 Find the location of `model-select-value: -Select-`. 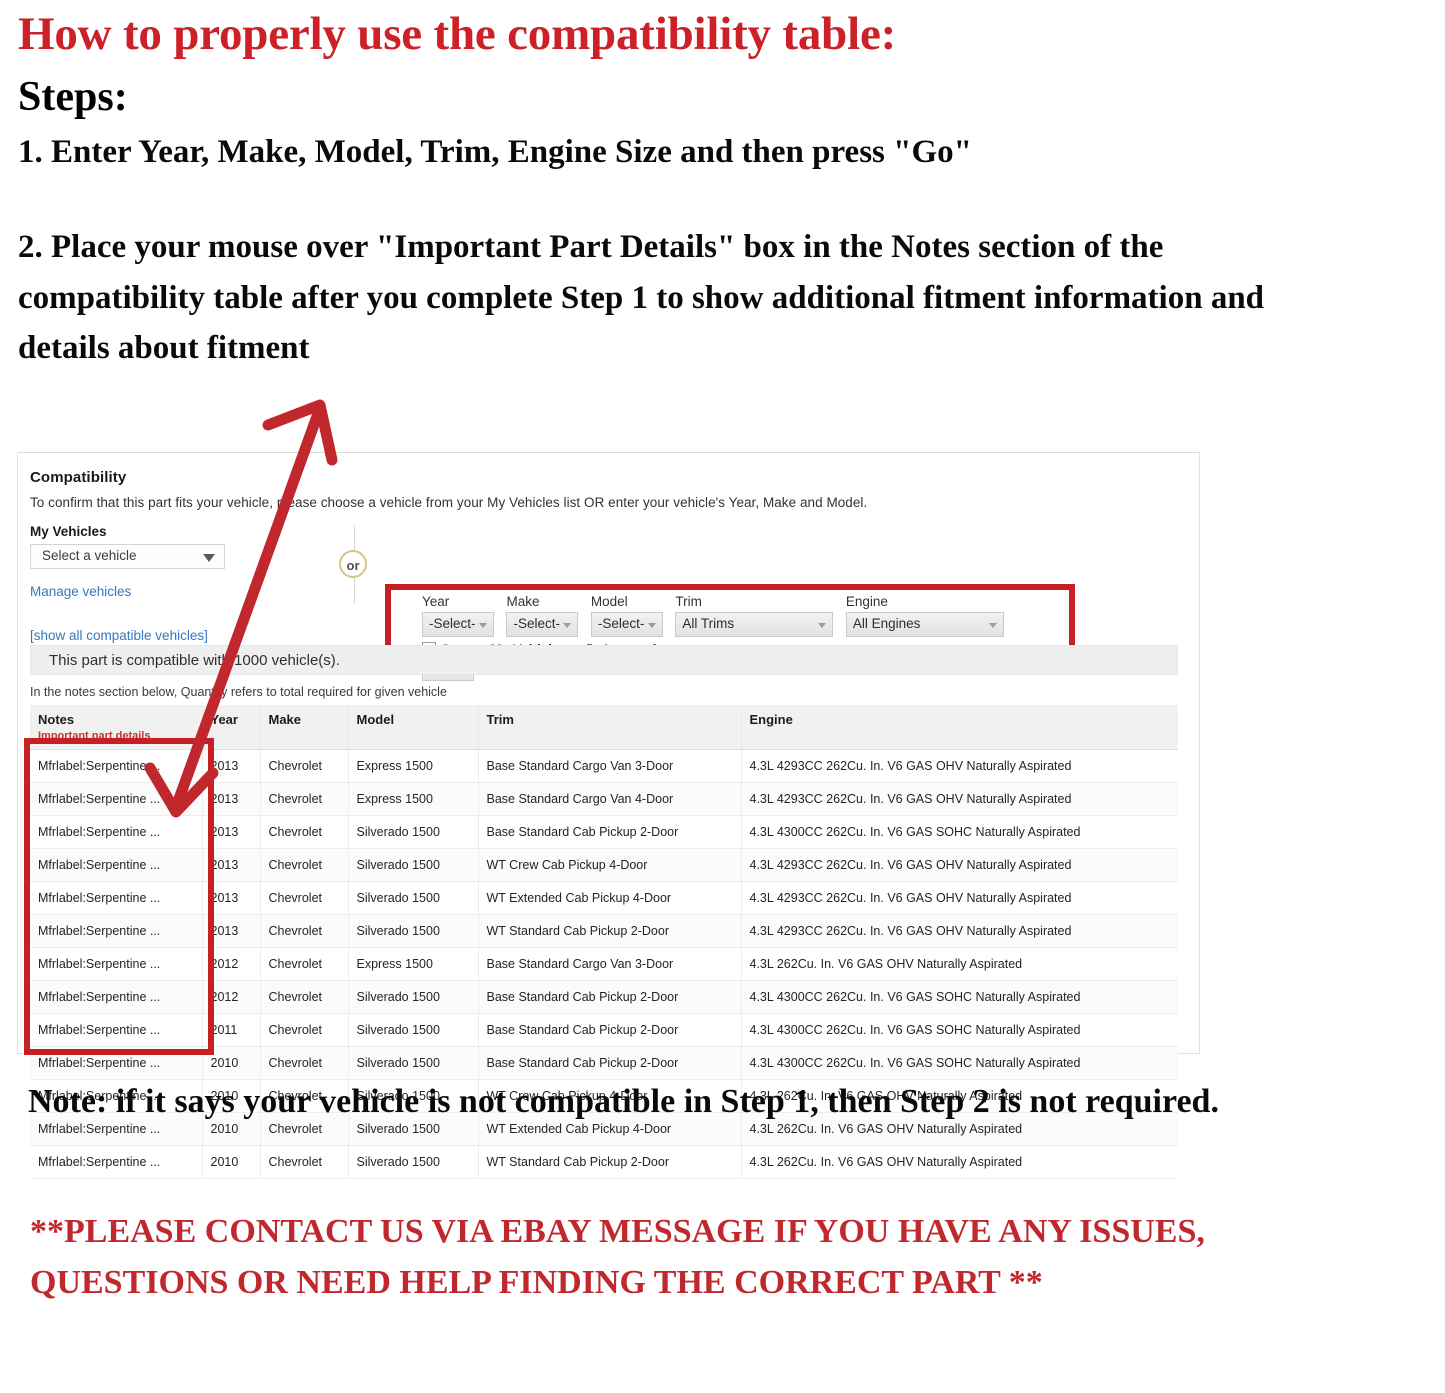

model-select-value: -Select- is located at coordinates (621, 623).